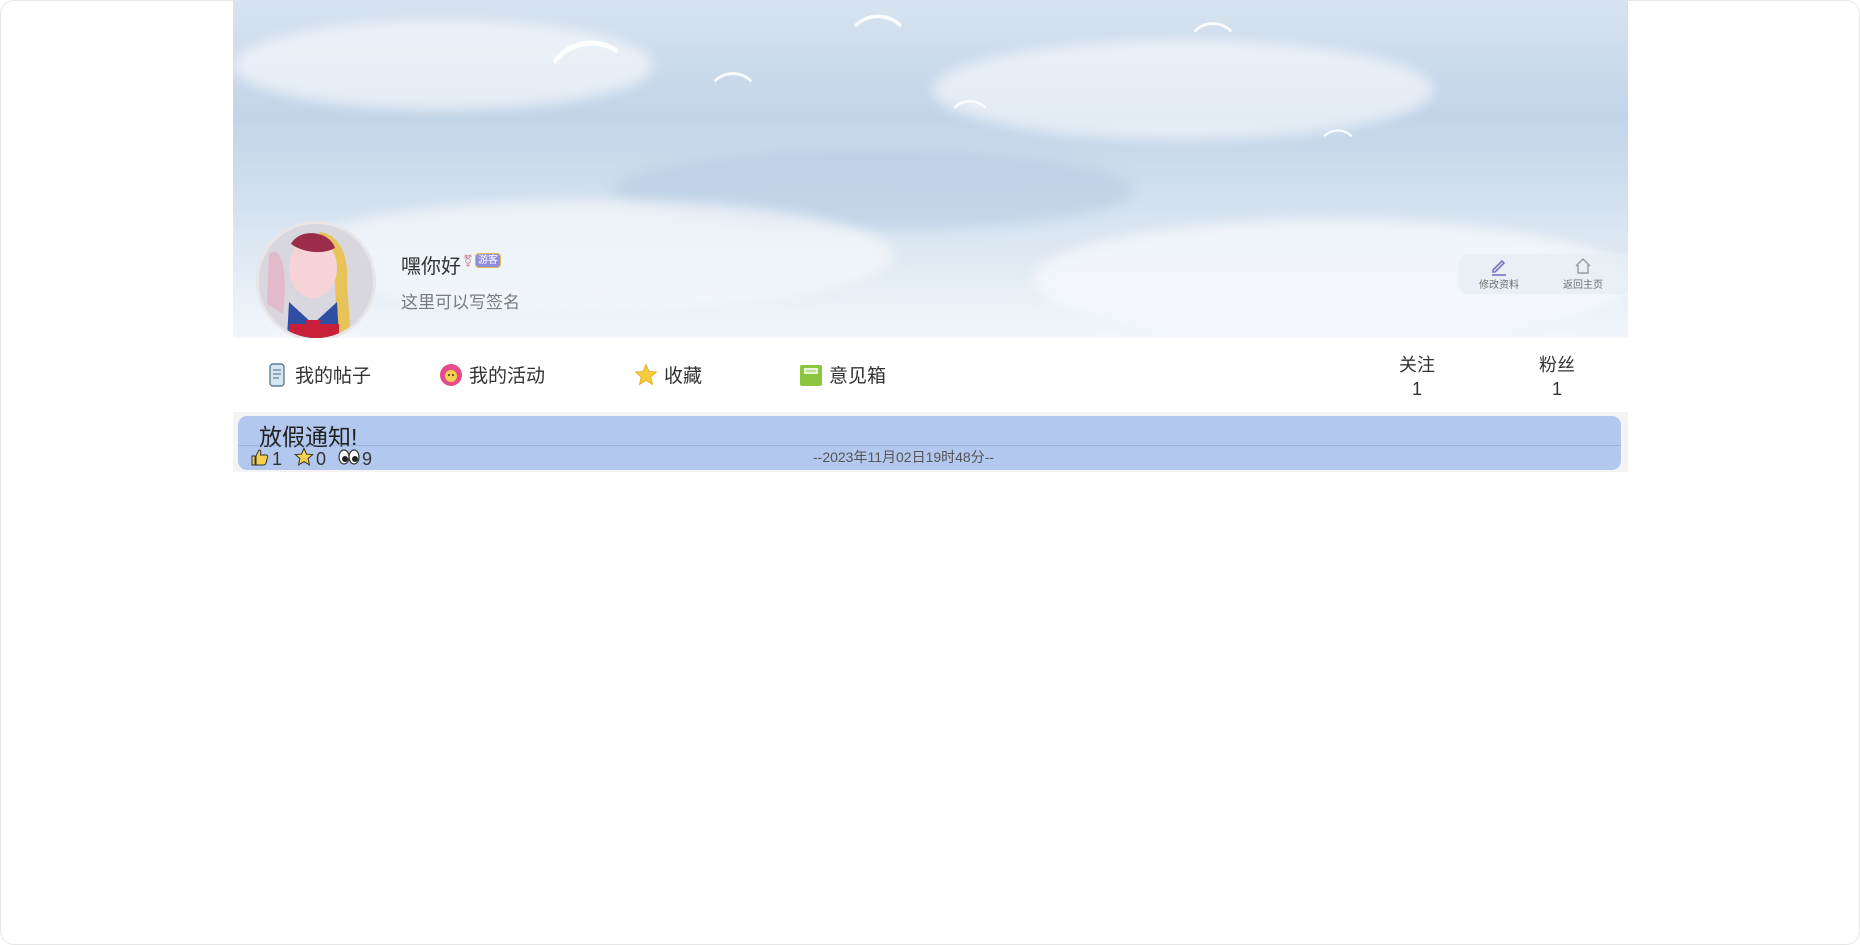 The width and height of the screenshot is (1860, 945). I want to click on tab-my-posts-label: 我的帖子, so click(333, 376).